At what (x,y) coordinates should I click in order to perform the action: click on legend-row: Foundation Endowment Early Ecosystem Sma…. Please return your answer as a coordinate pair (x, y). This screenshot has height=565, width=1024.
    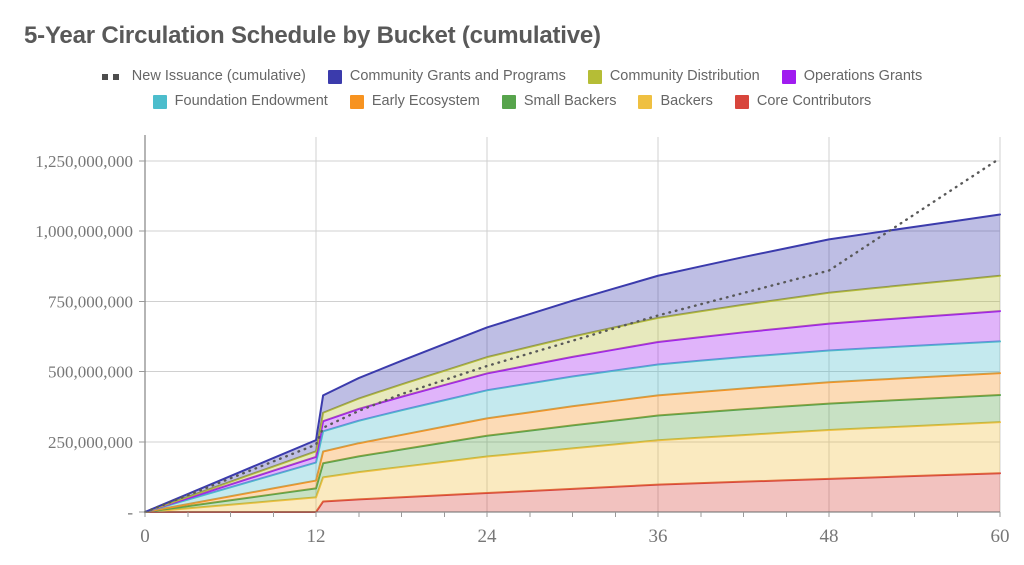
    Looking at the image, I should click on (512, 101).